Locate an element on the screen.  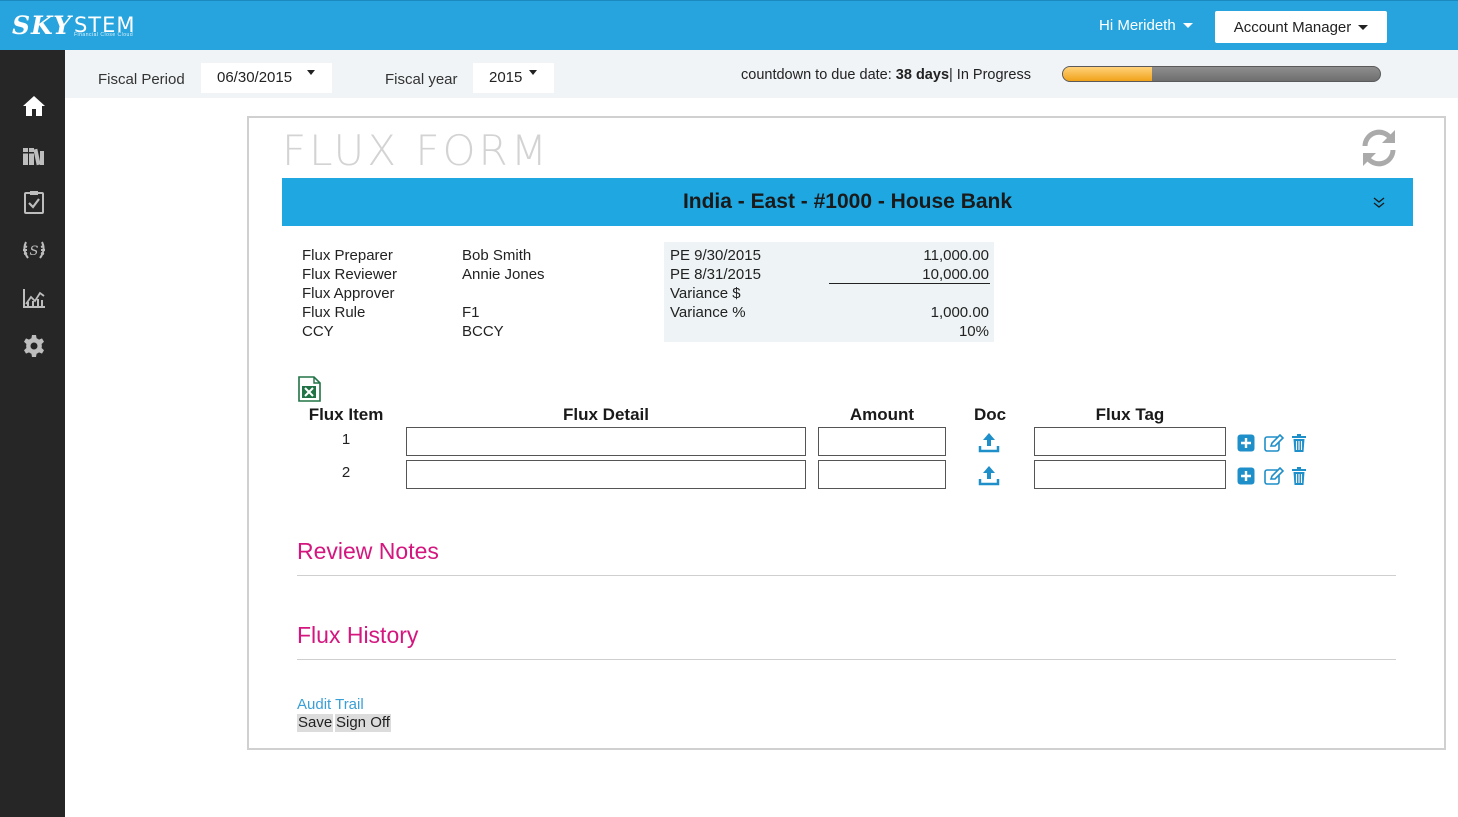
page-title: FLUX FORM is located at coordinates (416, 150).